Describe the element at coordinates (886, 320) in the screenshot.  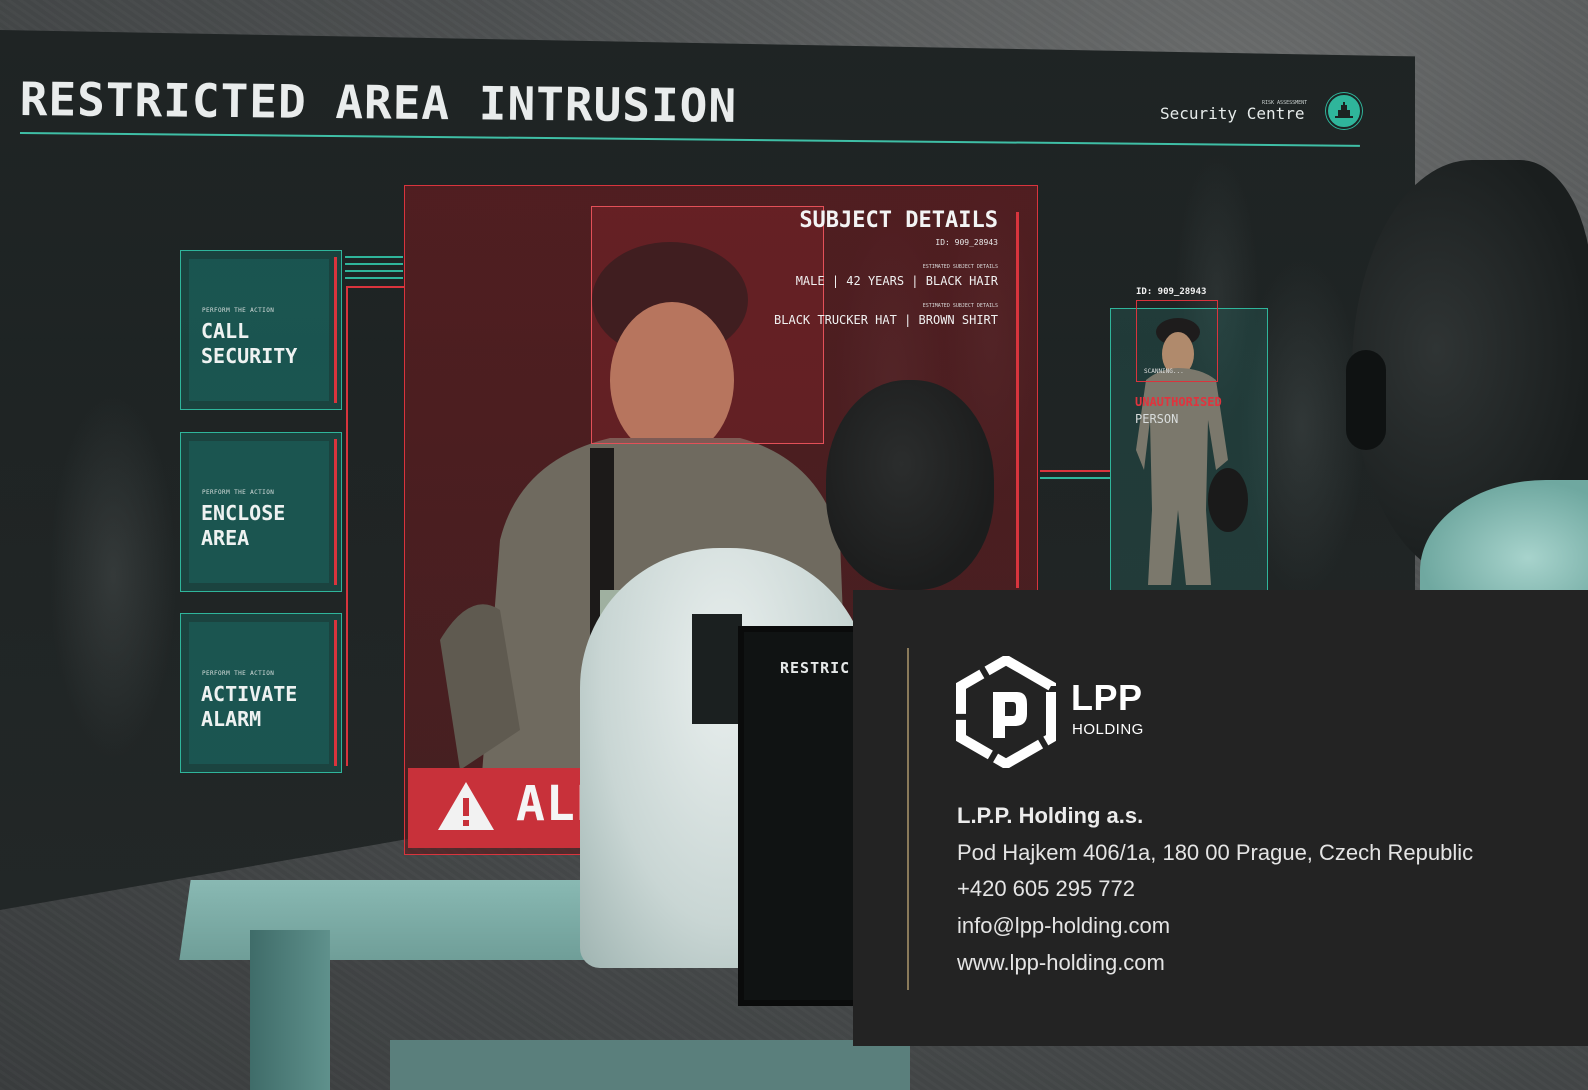
I see `subject-details-line: BLACK TRUCKER HAT | BROWN SHIRT` at that location.